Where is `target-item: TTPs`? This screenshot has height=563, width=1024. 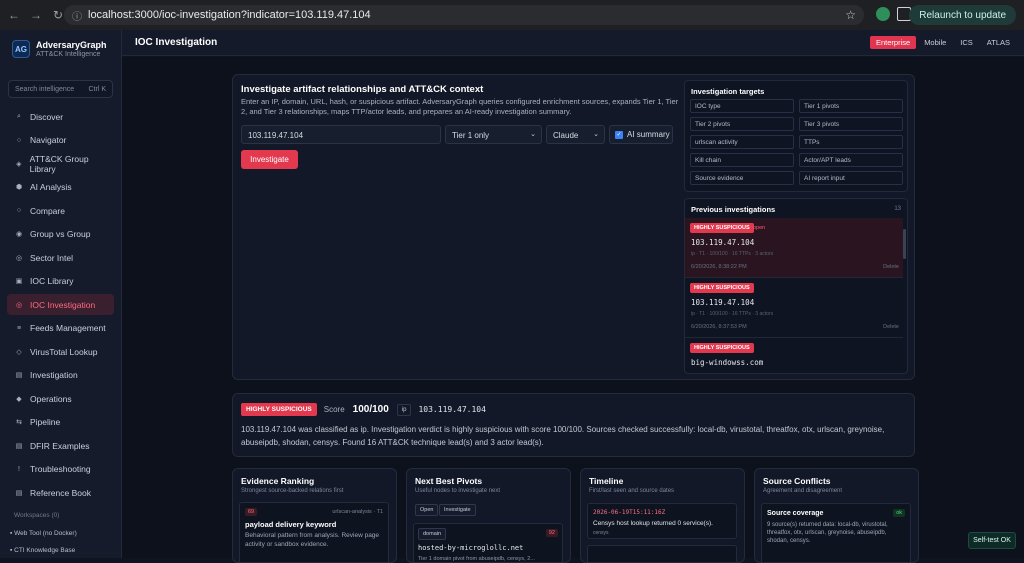
target-item: TTPs is located at coordinates (851, 142).